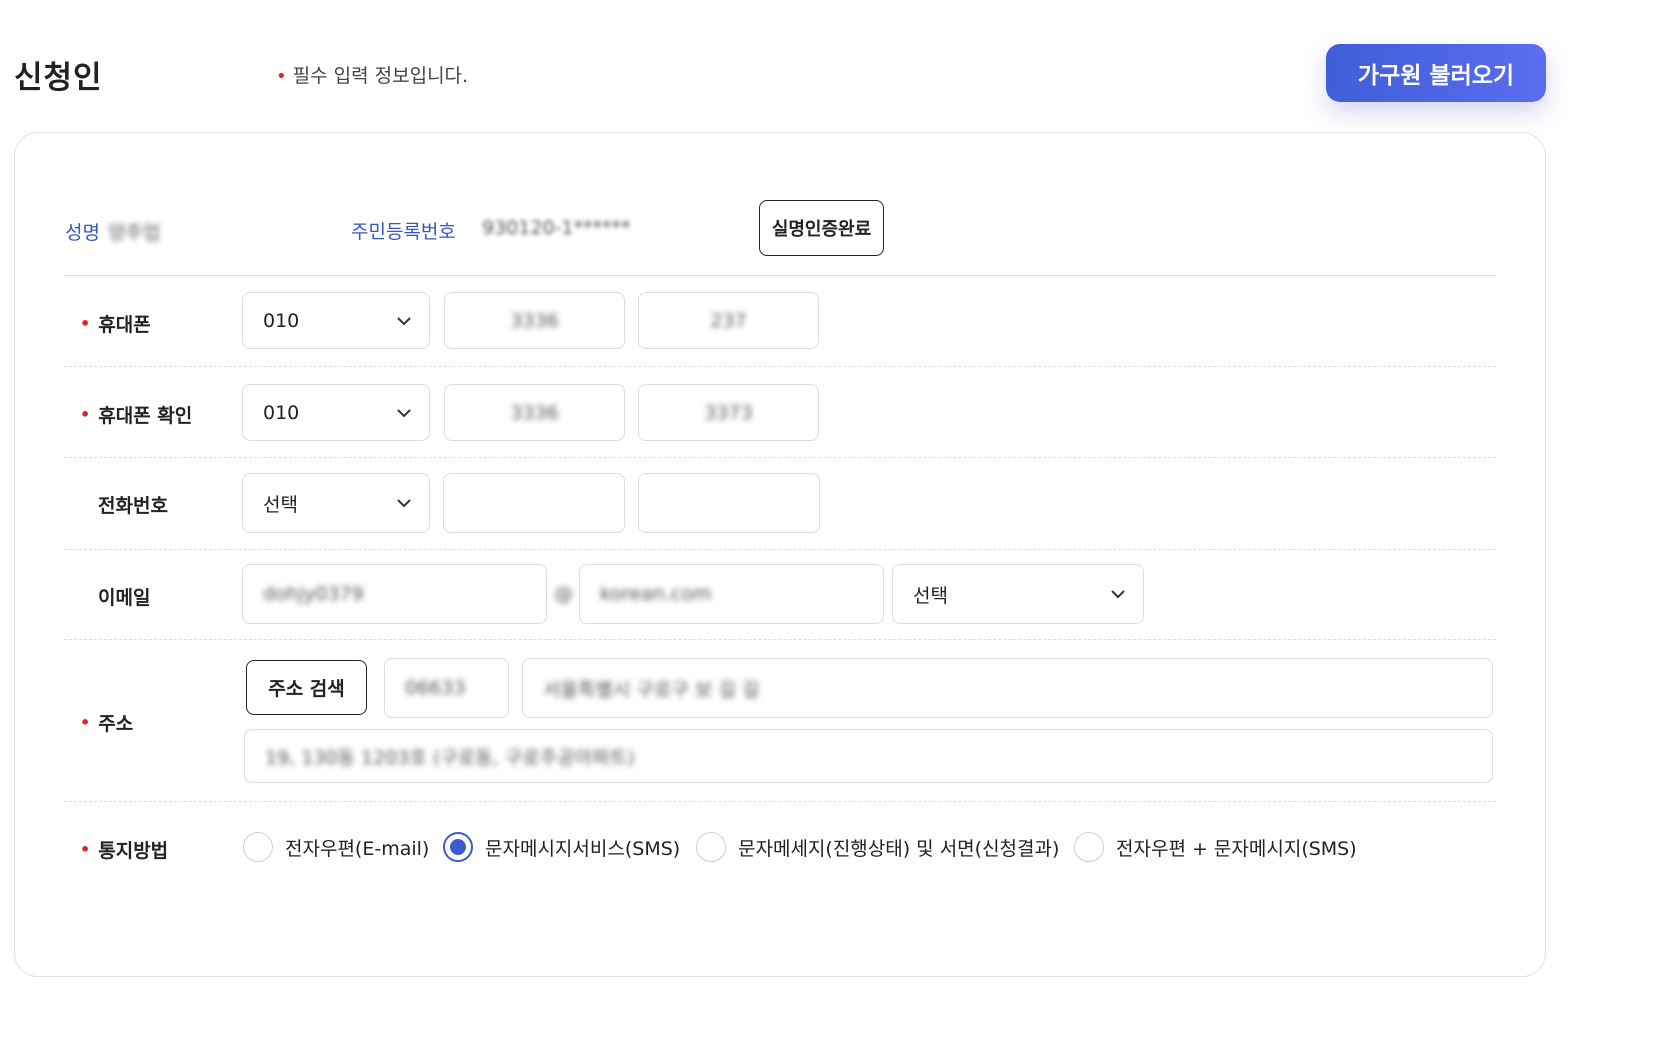  I want to click on verify-complete-button: 실명인증완료, so click(821, 228).